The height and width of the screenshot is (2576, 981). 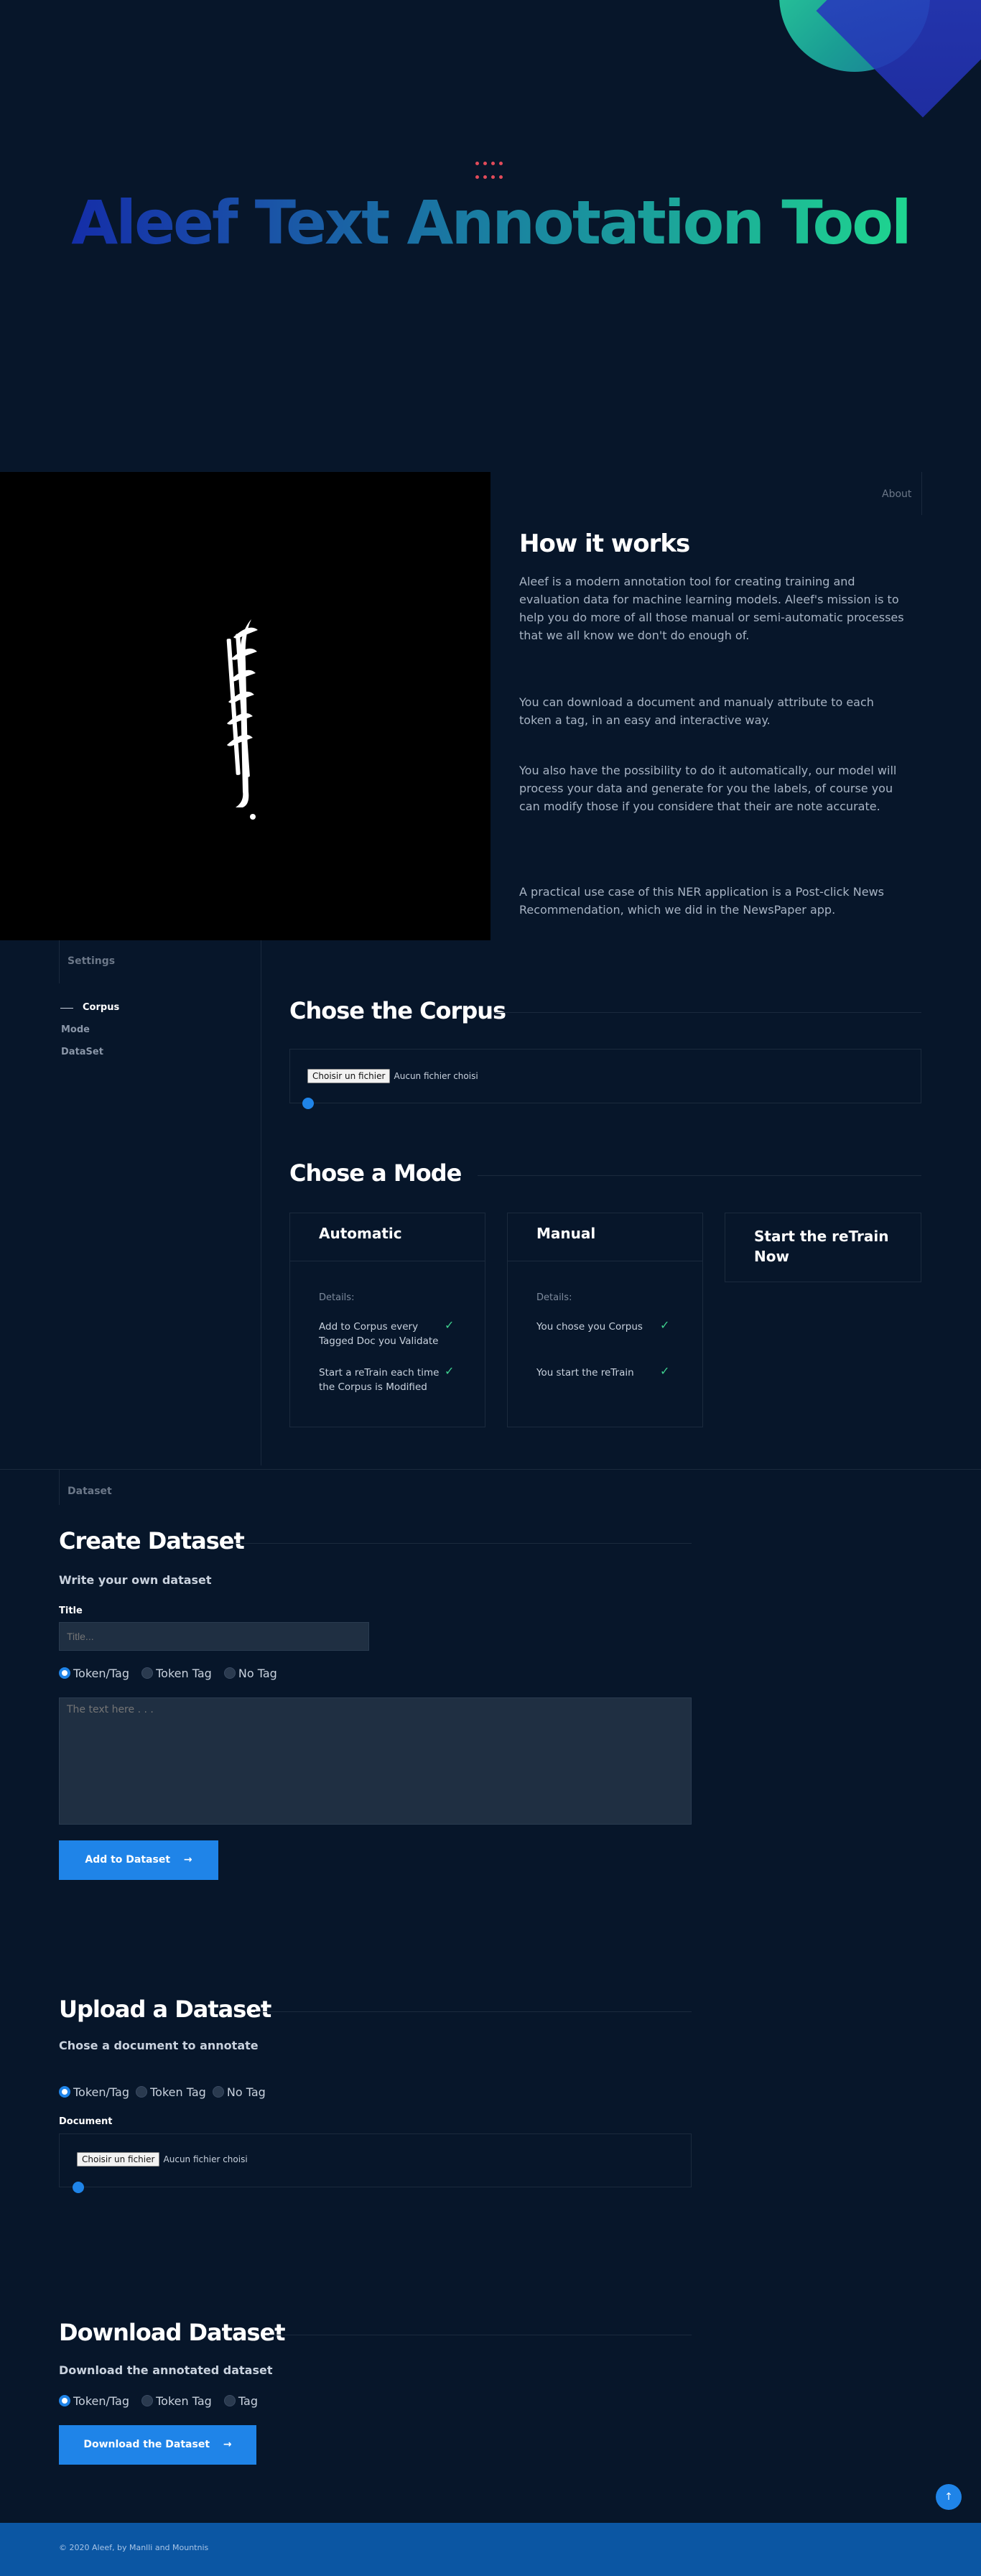 What do you see at coordinates (921, 493) in the screenshot?
I see `about-divider` at bounding box center [921, 493].